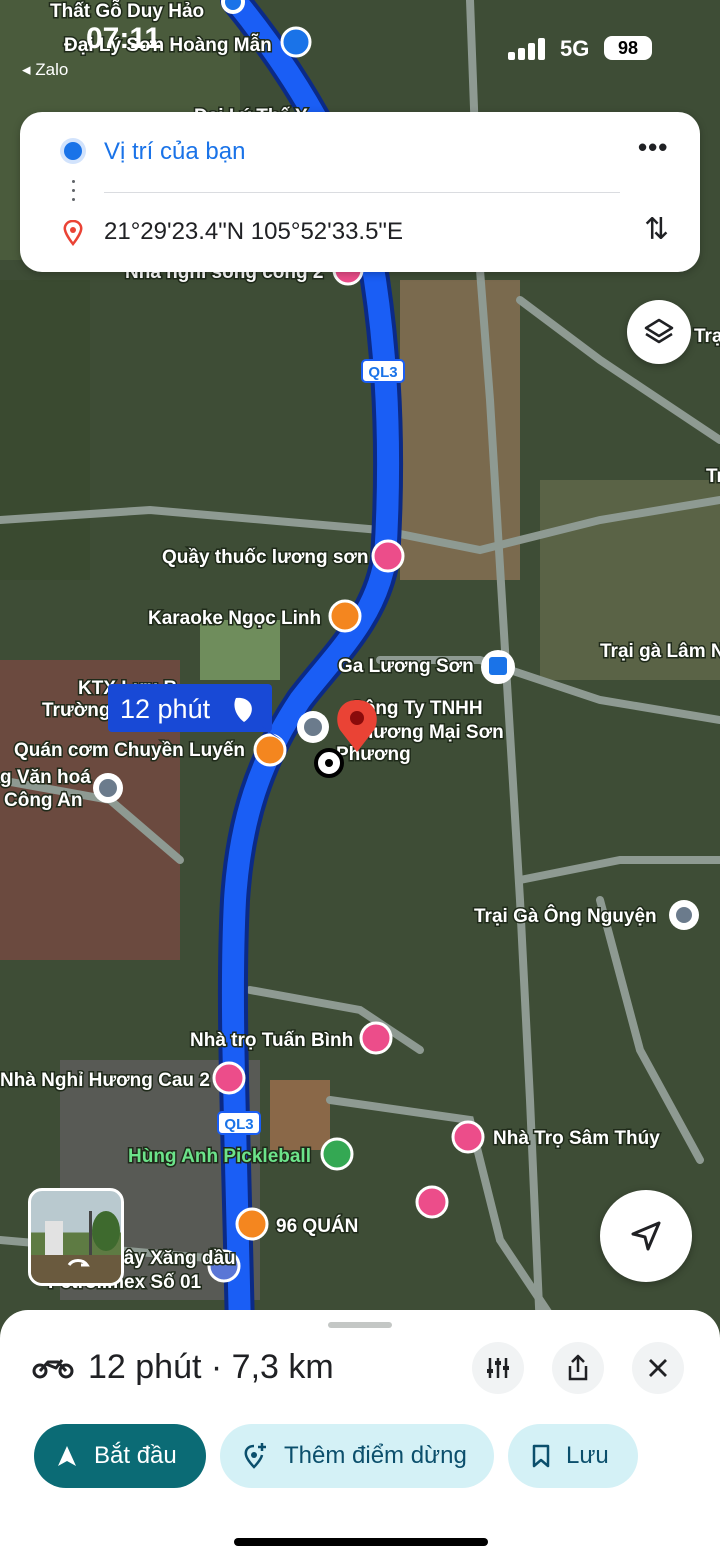  I want to click on close-icon, so click(658, 1368).